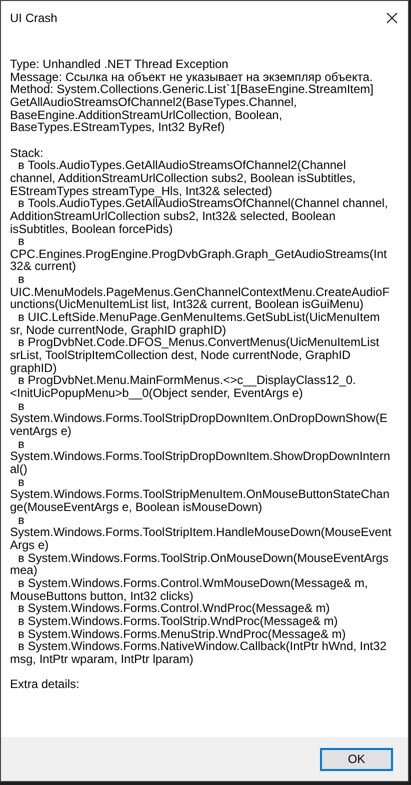 Image resolution: width=411 pixels, height=785 pixels. Describe the element at coordinates (356, 759) in the screenshot. I see `ok-button: OK` at that location.